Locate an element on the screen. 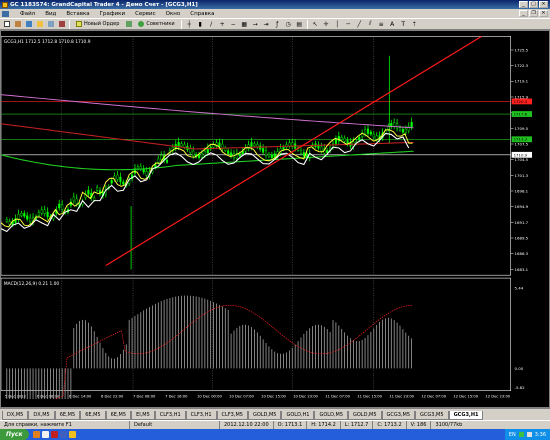 The image size is (550, 440). chart-tab: CLF3,M5 is located at coordinates (232, 415).